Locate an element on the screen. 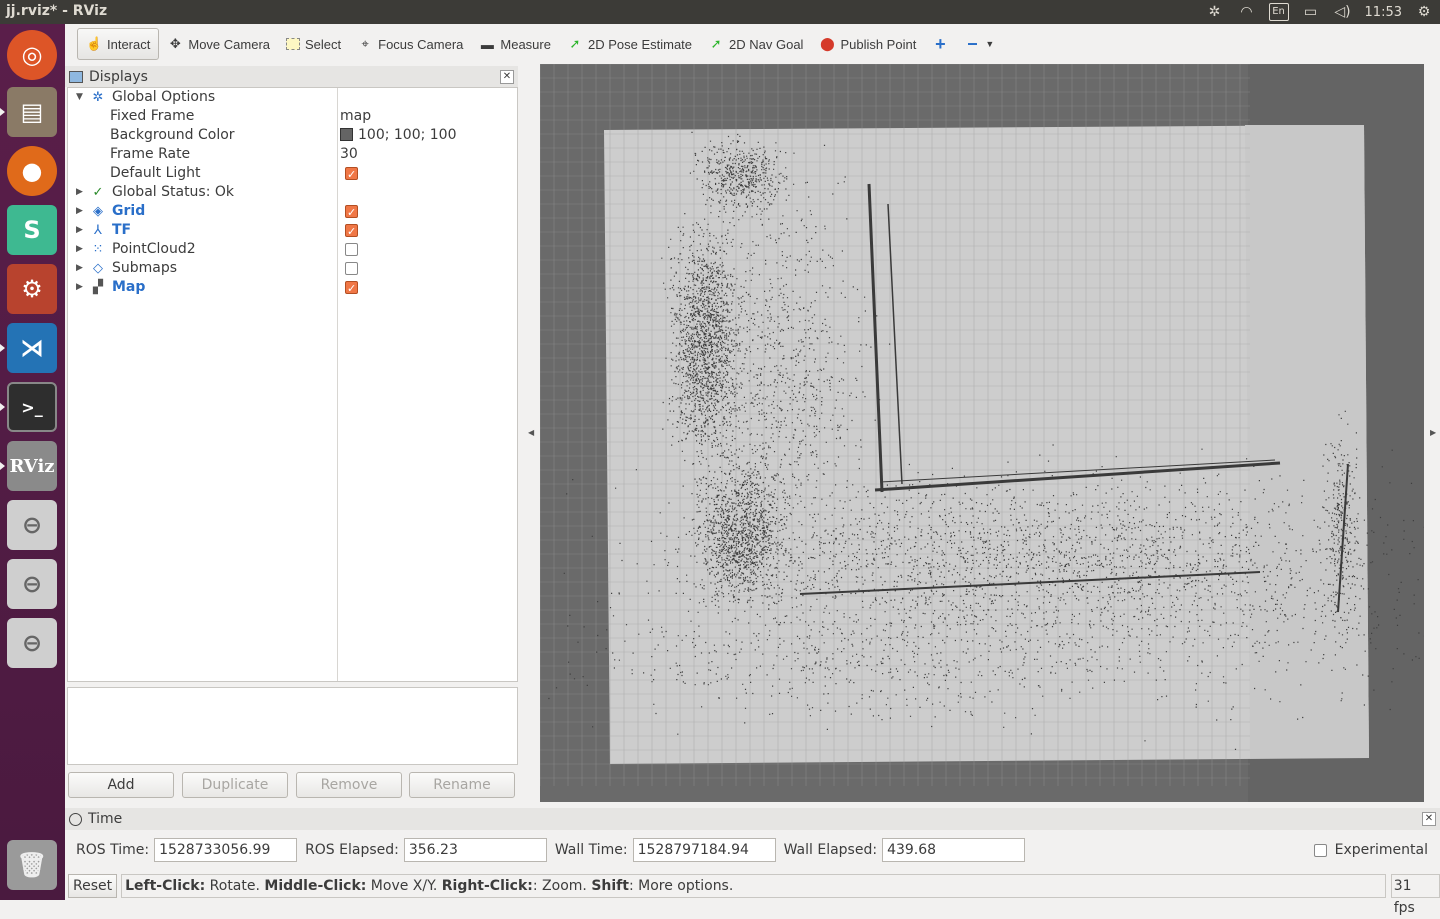 This screenshot has height=919, width=1440. trash-icon: 🗑 is located at coordinates (32, 865).